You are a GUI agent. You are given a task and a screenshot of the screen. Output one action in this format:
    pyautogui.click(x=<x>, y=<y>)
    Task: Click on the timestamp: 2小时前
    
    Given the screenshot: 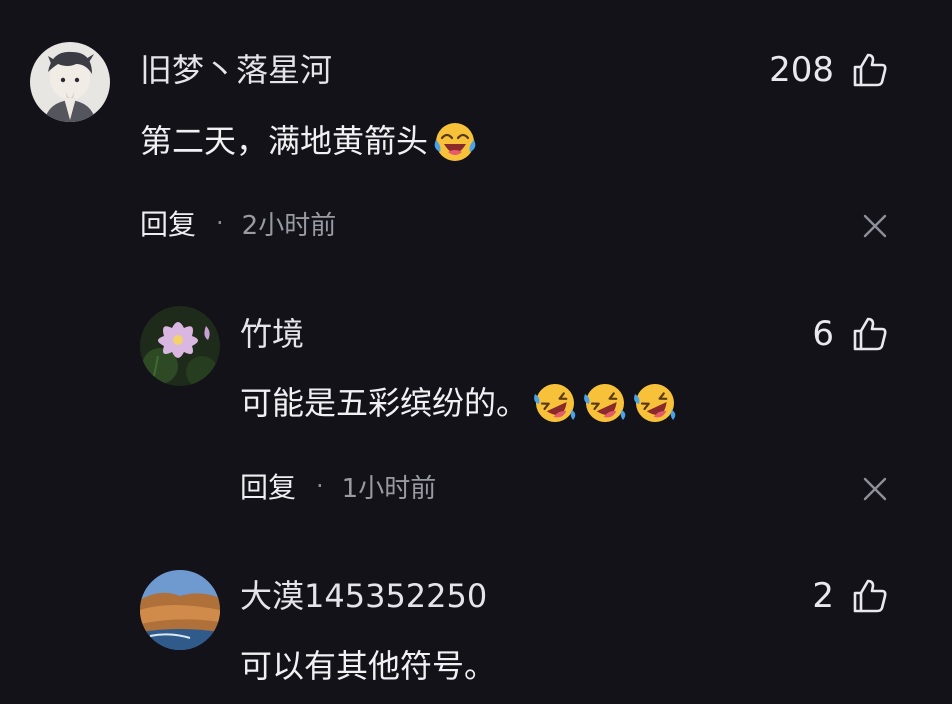 What is the action you would take?
    pyautogui.click(x=289, y=225)
    